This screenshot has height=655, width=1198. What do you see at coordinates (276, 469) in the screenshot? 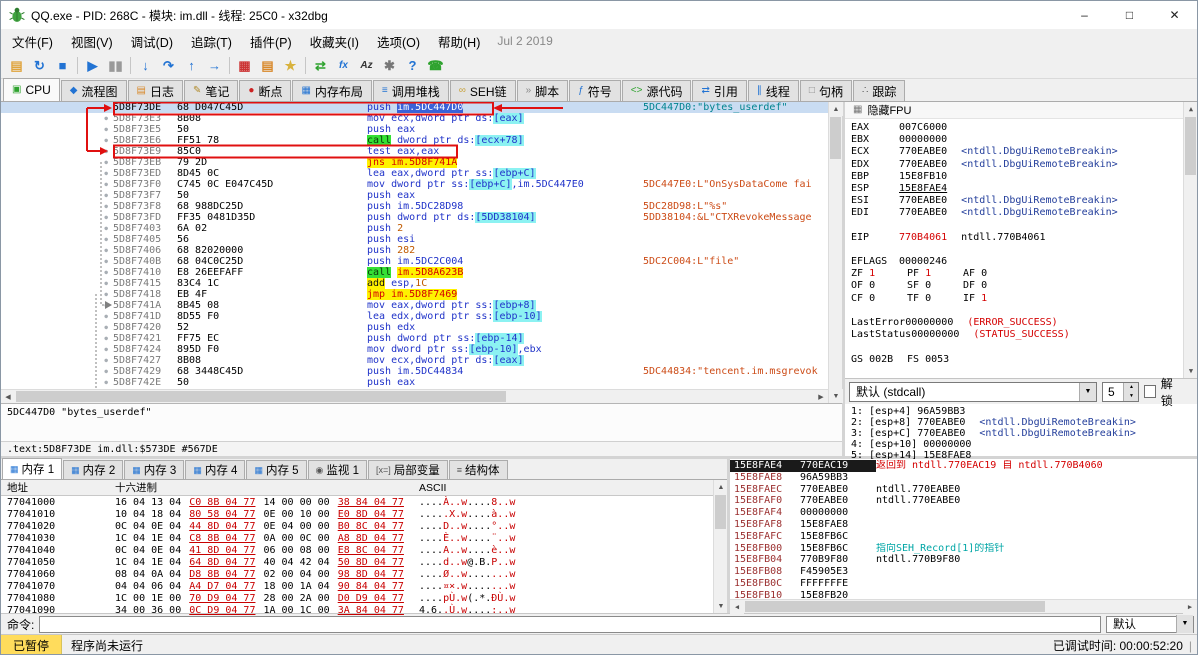
I see `tab-dump5: ▦ 内存 5` at bounding box center [276, 469].